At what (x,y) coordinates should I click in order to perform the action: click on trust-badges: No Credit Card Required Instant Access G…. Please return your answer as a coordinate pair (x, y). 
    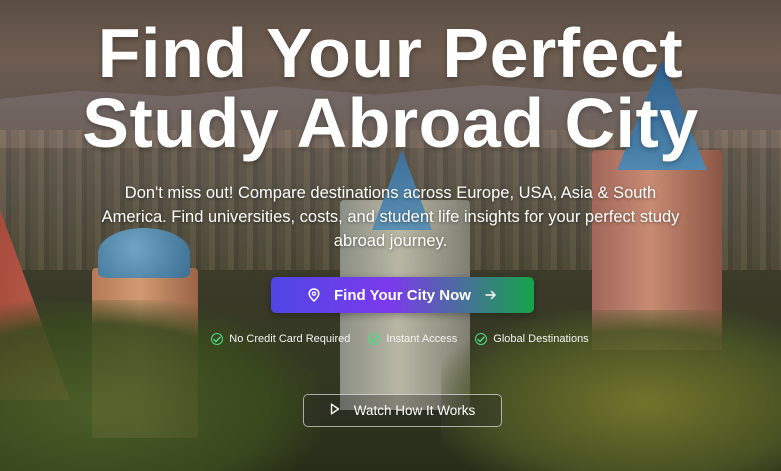
    Looking at the image, I should click on (400, 339).